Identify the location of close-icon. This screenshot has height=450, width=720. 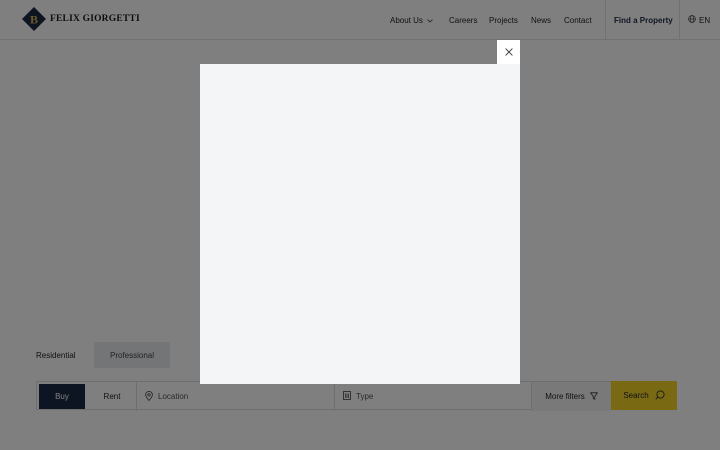
(508, 52).